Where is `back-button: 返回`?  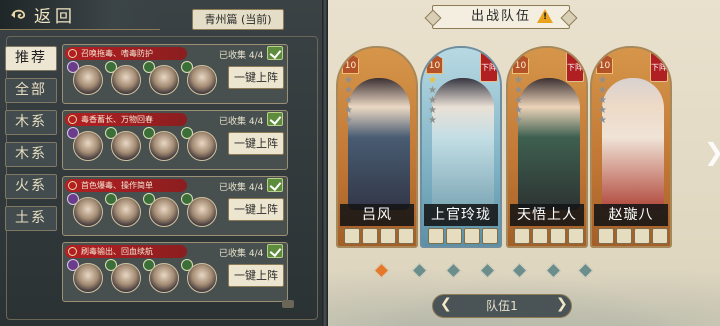 back-button: 返回 is located at coordinates (80, 15).